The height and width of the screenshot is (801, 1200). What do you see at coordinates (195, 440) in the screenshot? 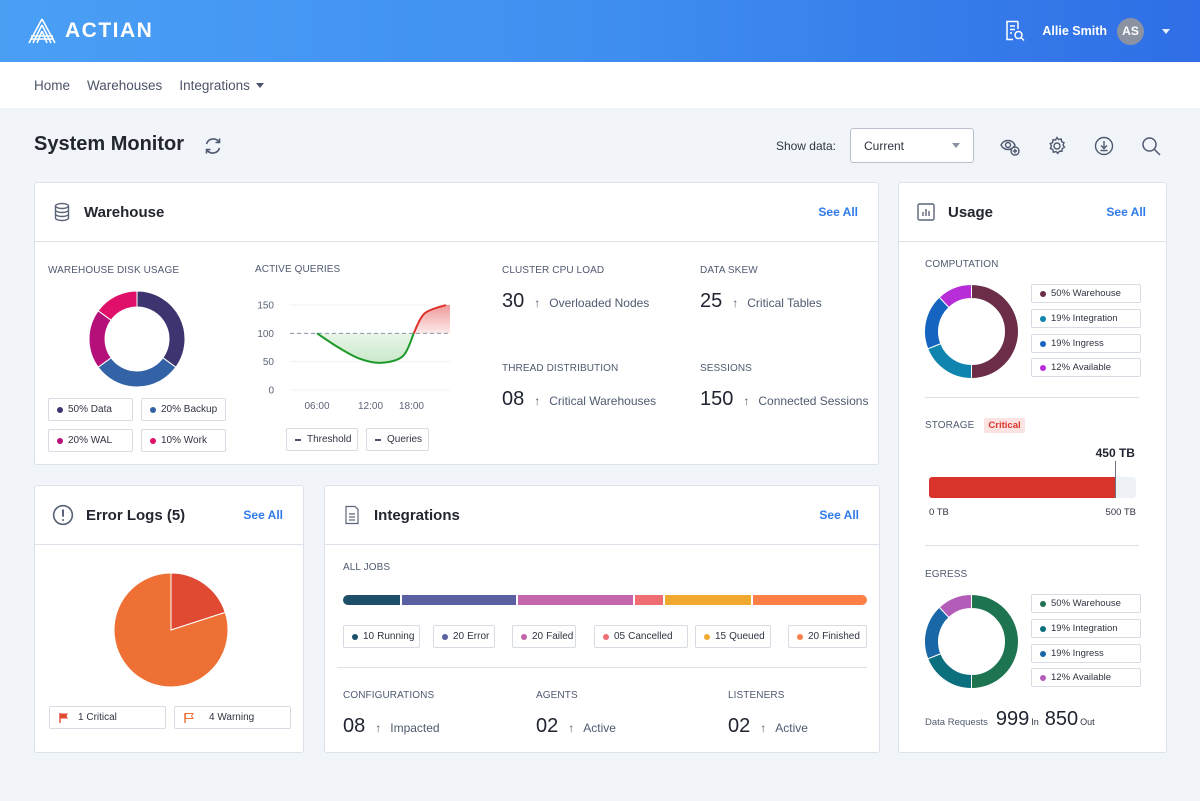
I see `legend-name: Work` at bounding box center [195, 440].